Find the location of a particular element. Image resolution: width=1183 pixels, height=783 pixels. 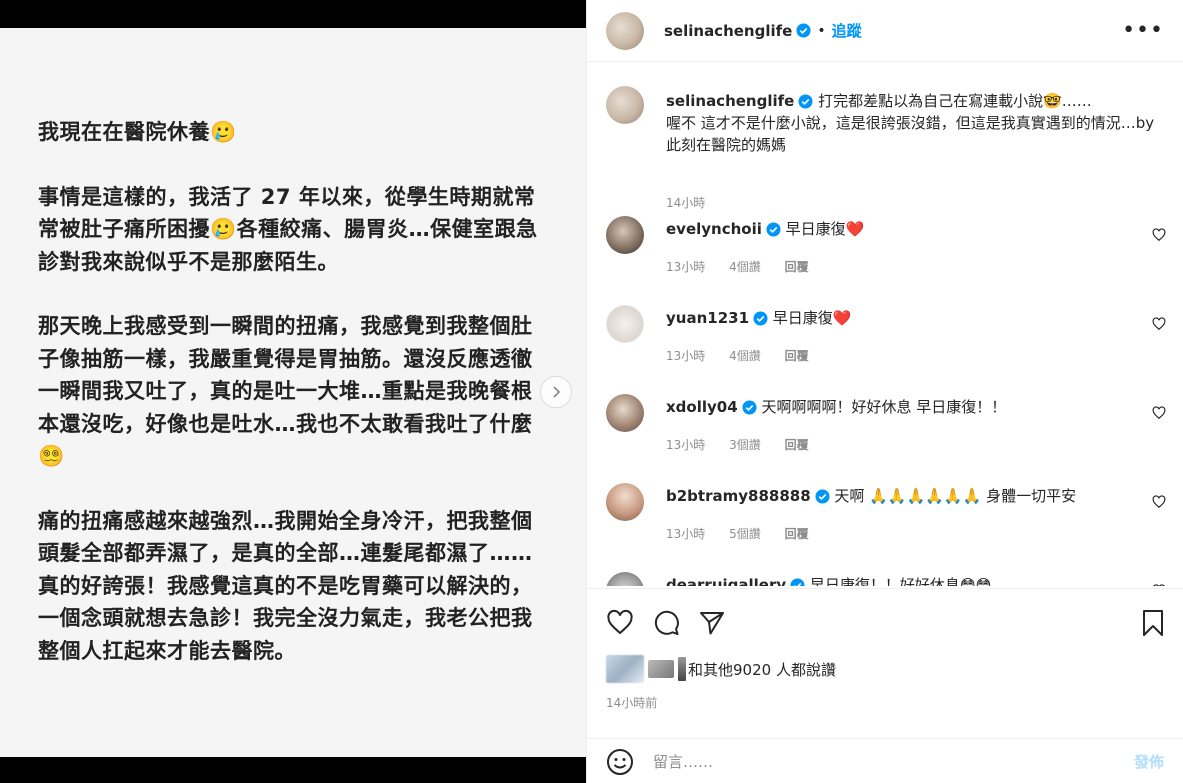

more-options-button: ••• is located at coordinates (1143, 30).